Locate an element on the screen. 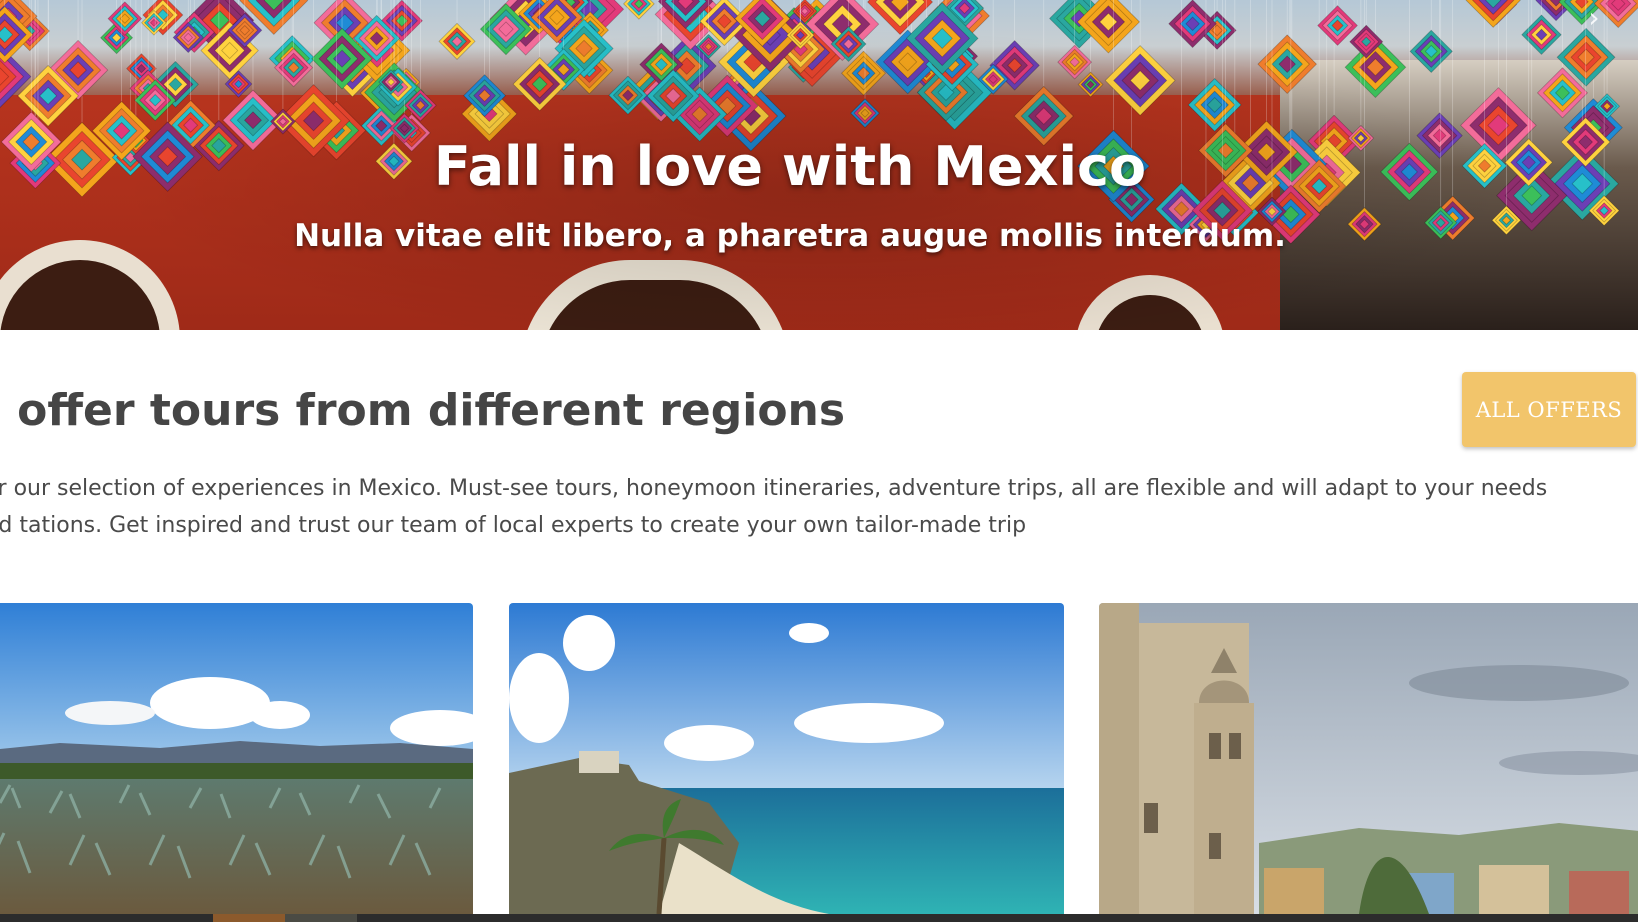  bottom-strip is located at coordinates (819, 918).